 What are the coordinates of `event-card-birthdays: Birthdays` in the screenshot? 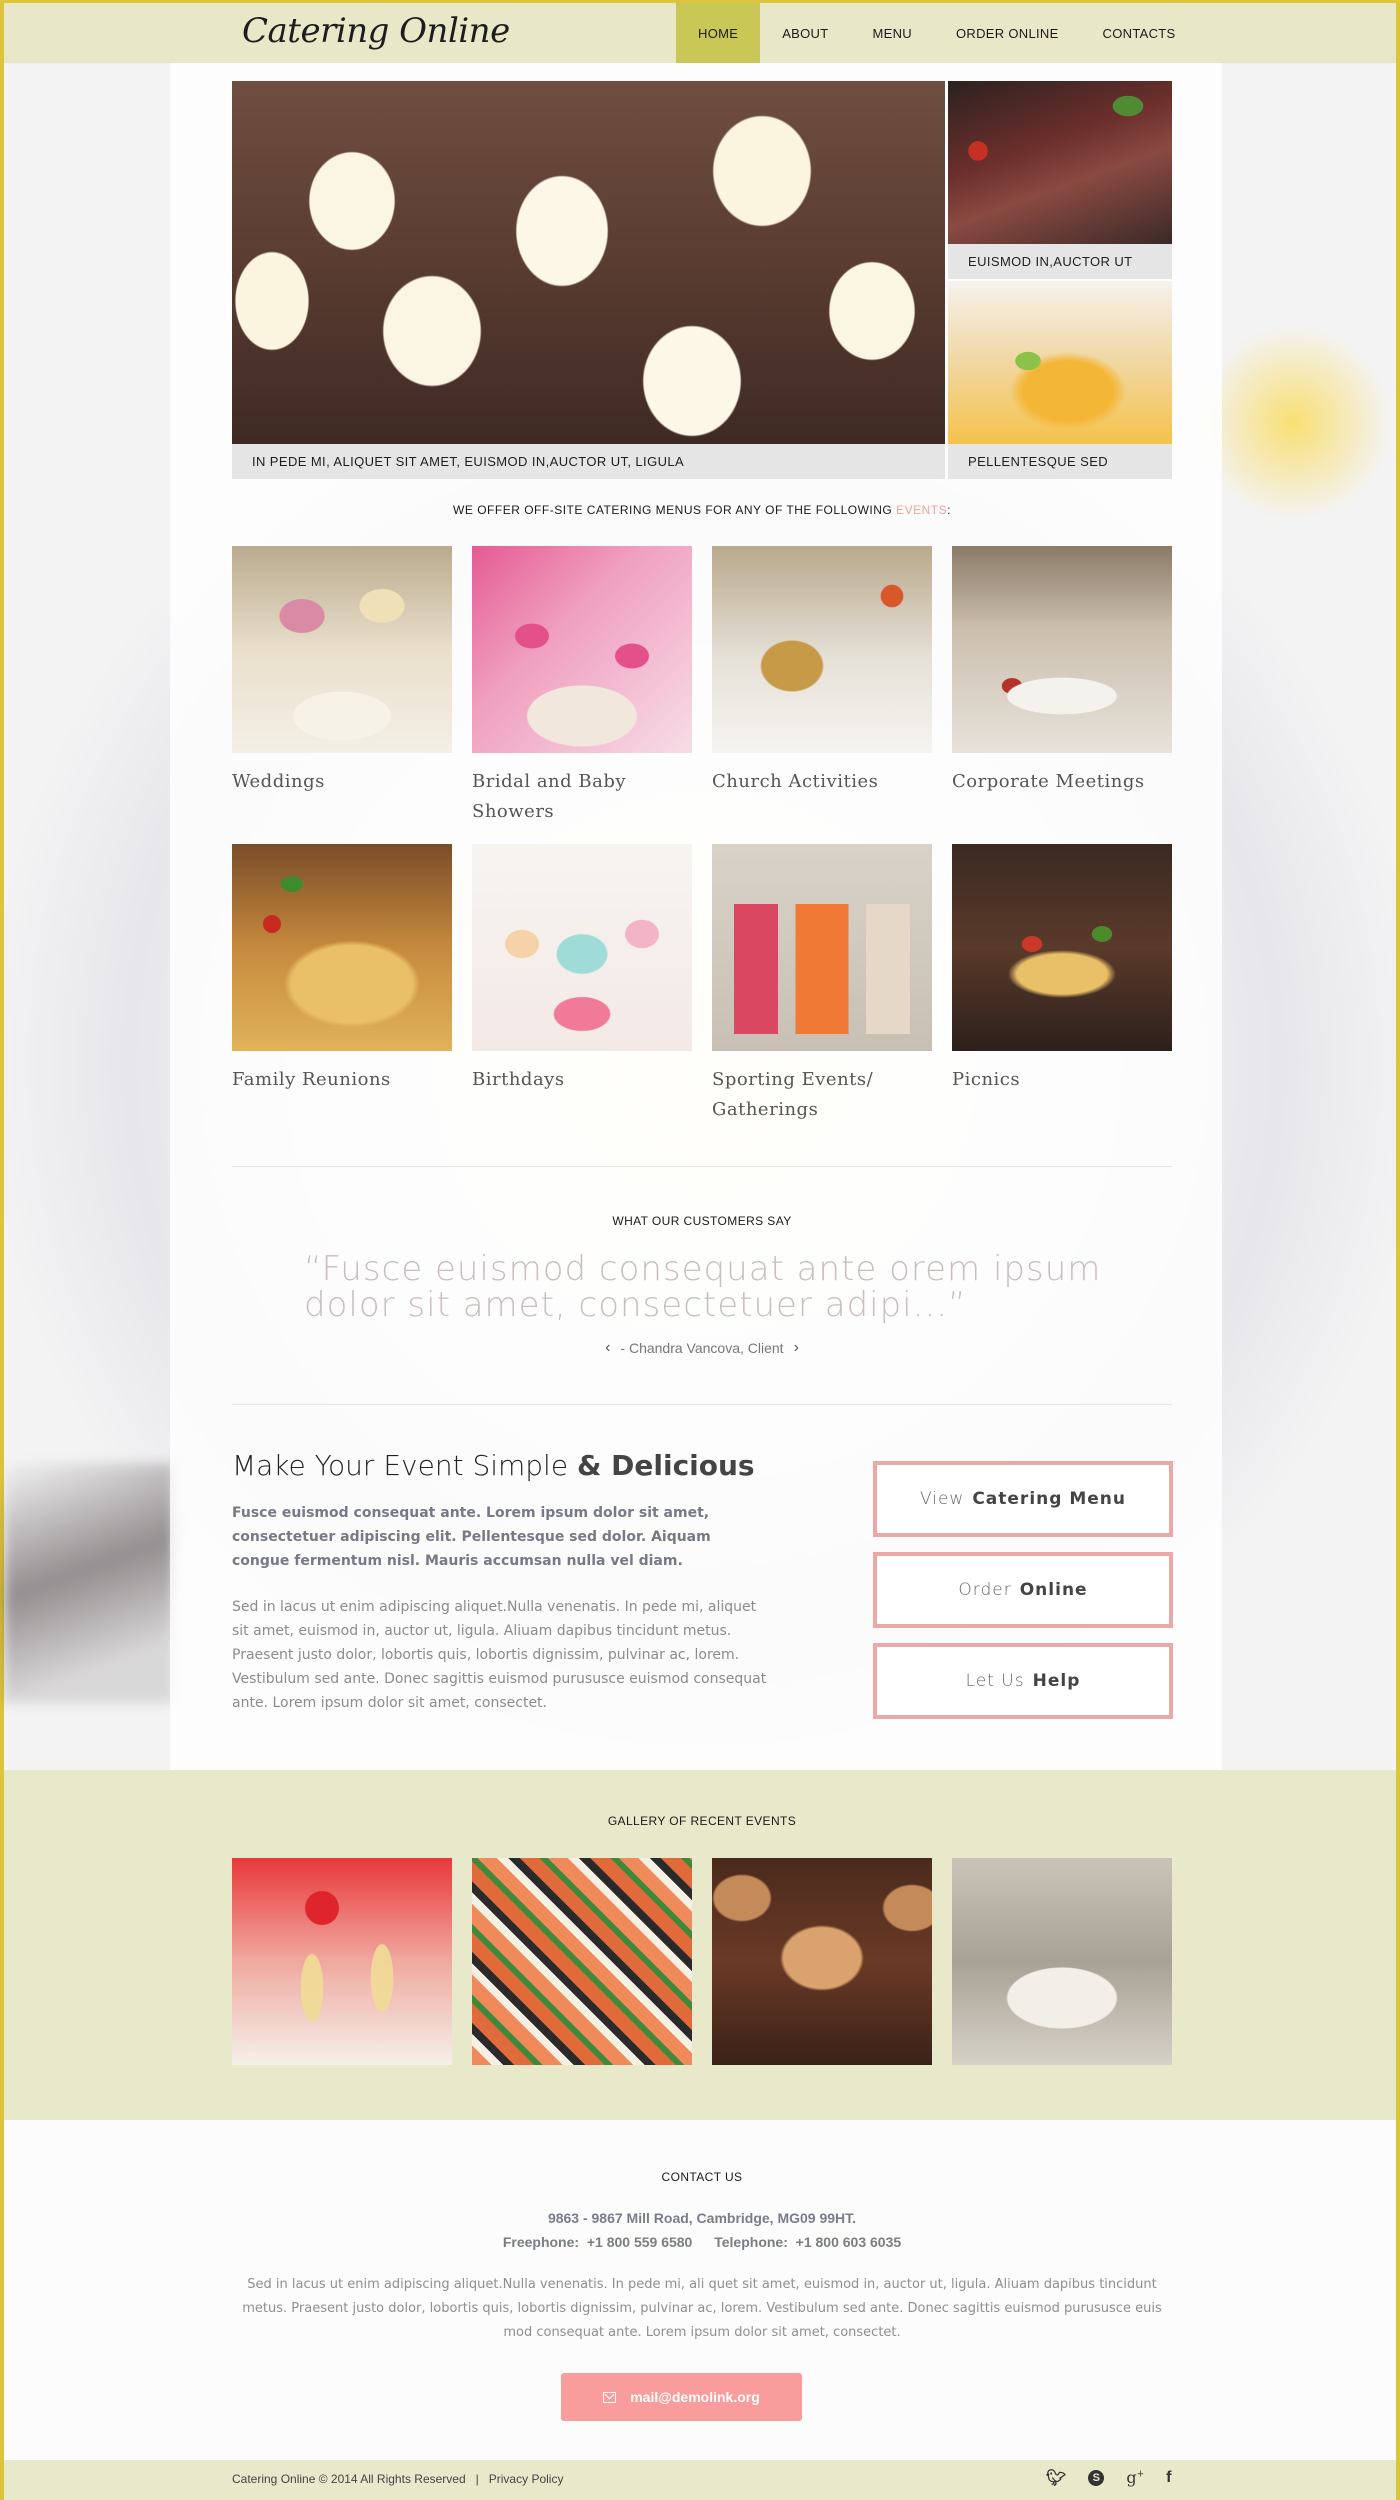 It's located at (582, 993).